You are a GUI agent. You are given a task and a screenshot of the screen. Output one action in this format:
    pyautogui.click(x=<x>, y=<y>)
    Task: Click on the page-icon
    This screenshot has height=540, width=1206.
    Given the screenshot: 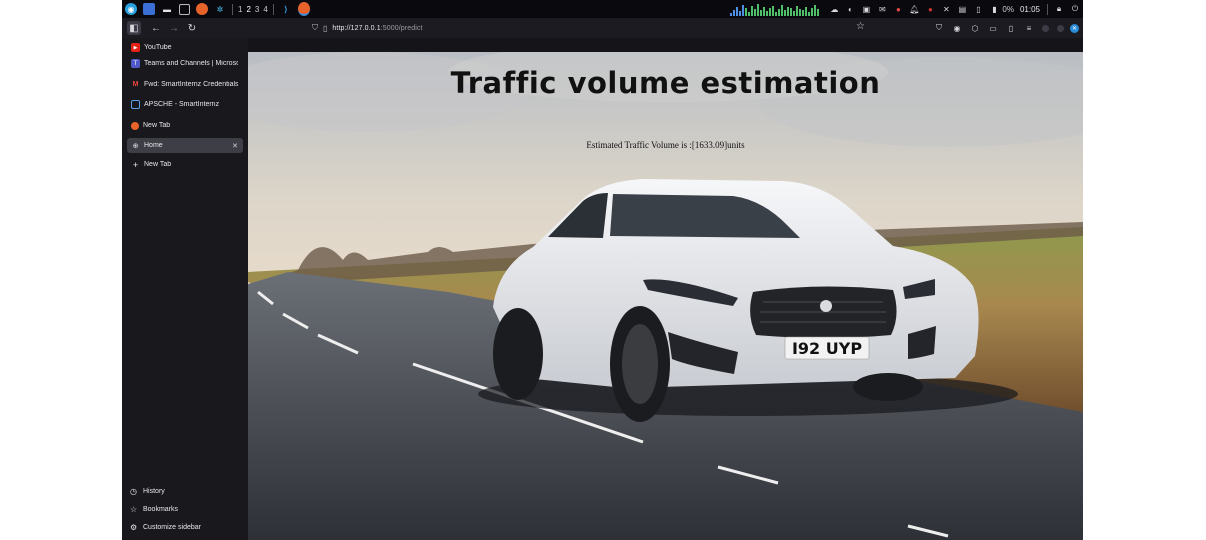 What is the action you would take?
    pyautogui.click(x=135, y=104)
    